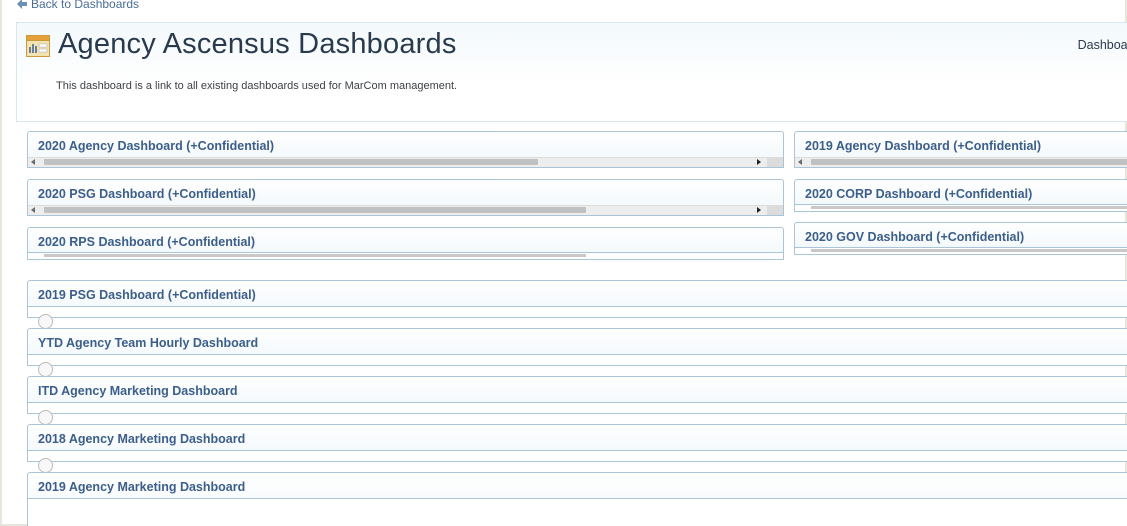  I want to click on dashboard-panel: 2020 RPS Dashboard (+Confidential), so click(405, 243).